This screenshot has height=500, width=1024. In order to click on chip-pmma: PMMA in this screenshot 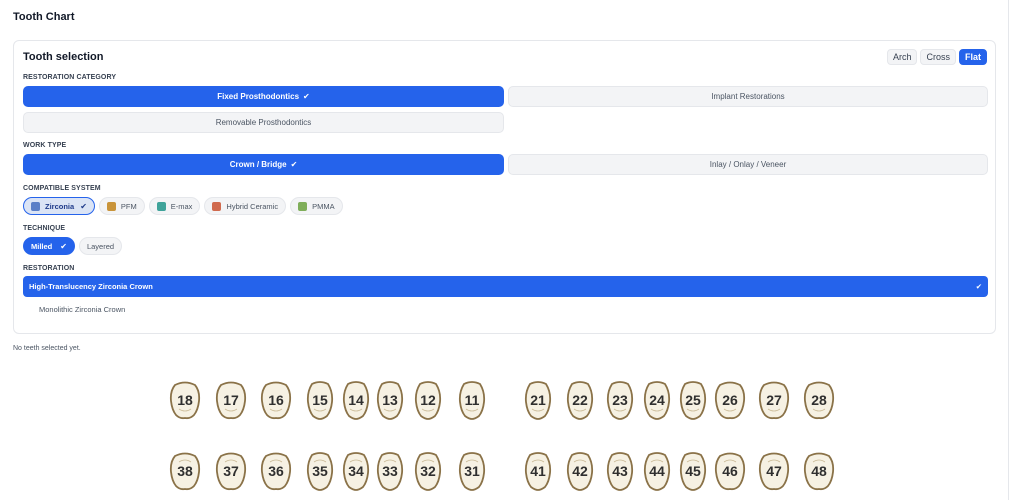, I will do `click(316, 206)`.